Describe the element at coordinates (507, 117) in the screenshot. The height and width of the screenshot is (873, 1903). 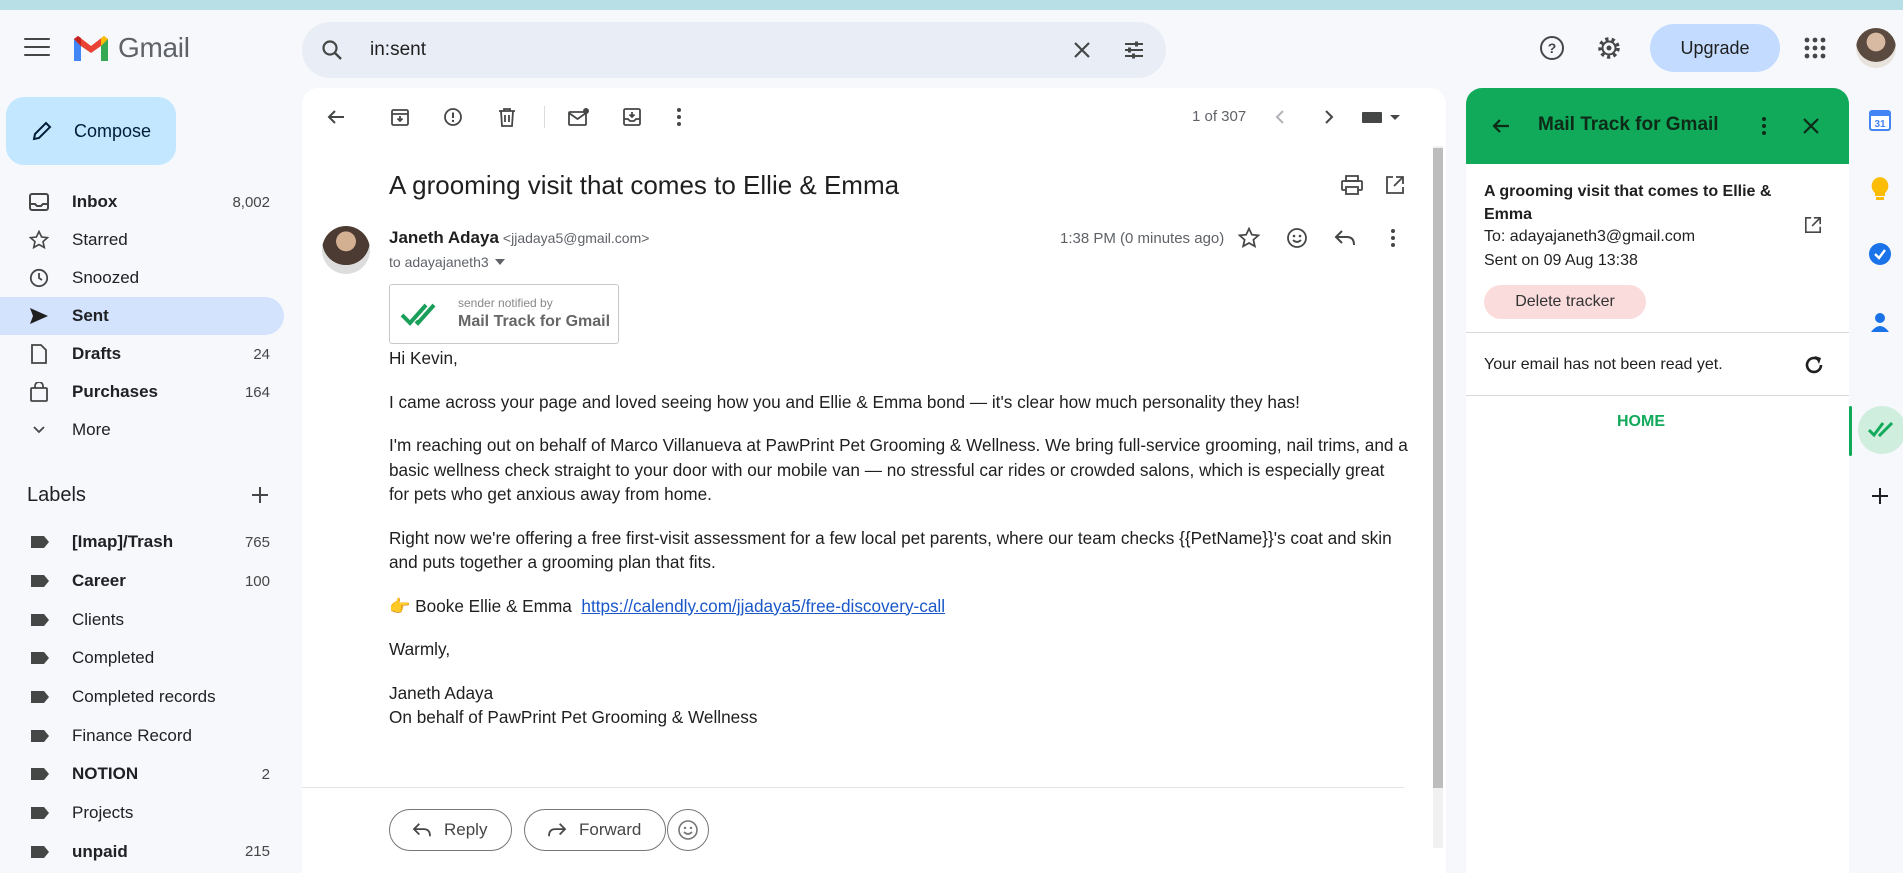
I see `delete-trash-icon` at that location.